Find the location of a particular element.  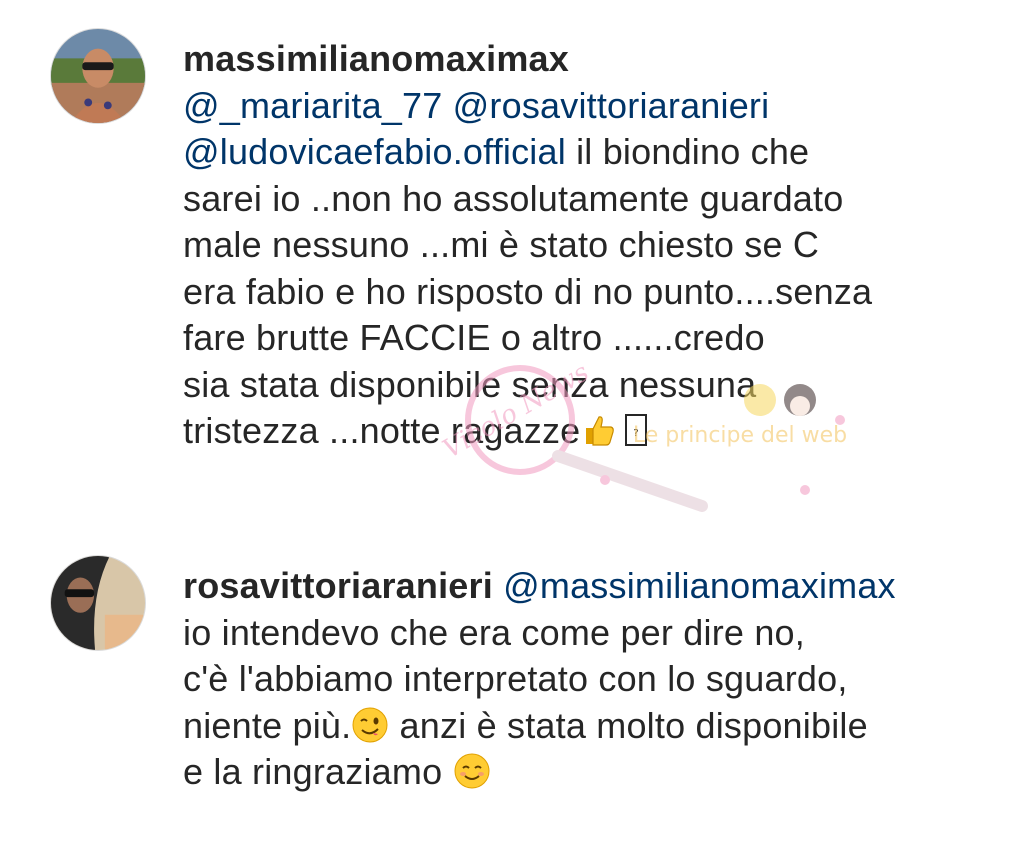

comment-username-line: massimilianomaximax is located at coordinates (583, 59).